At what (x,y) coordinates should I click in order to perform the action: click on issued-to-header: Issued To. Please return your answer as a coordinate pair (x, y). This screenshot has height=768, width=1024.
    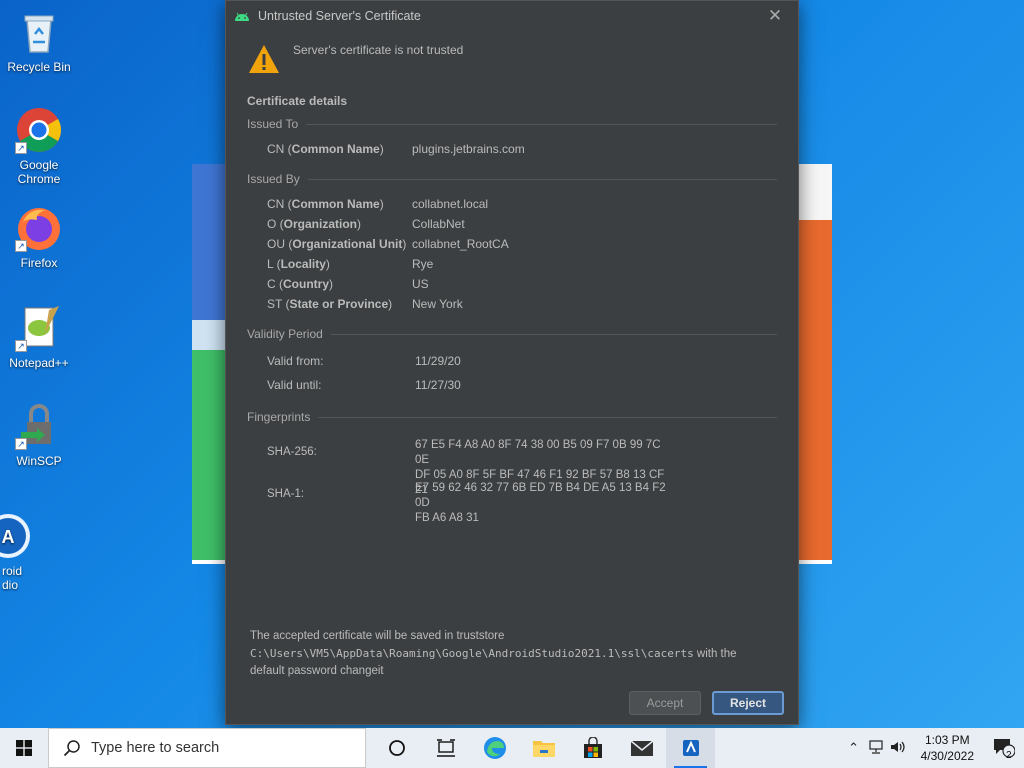
    Looking at the image, I should click on (512, 124).